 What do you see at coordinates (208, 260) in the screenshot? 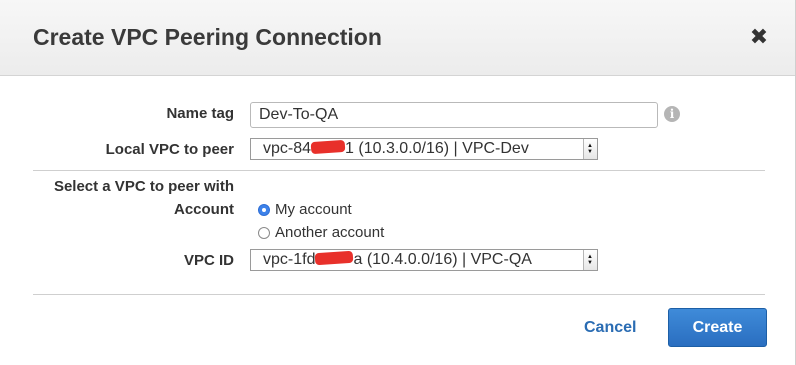
I see `vpc-id-label: VPC ID` at bounding box center [208, 260].